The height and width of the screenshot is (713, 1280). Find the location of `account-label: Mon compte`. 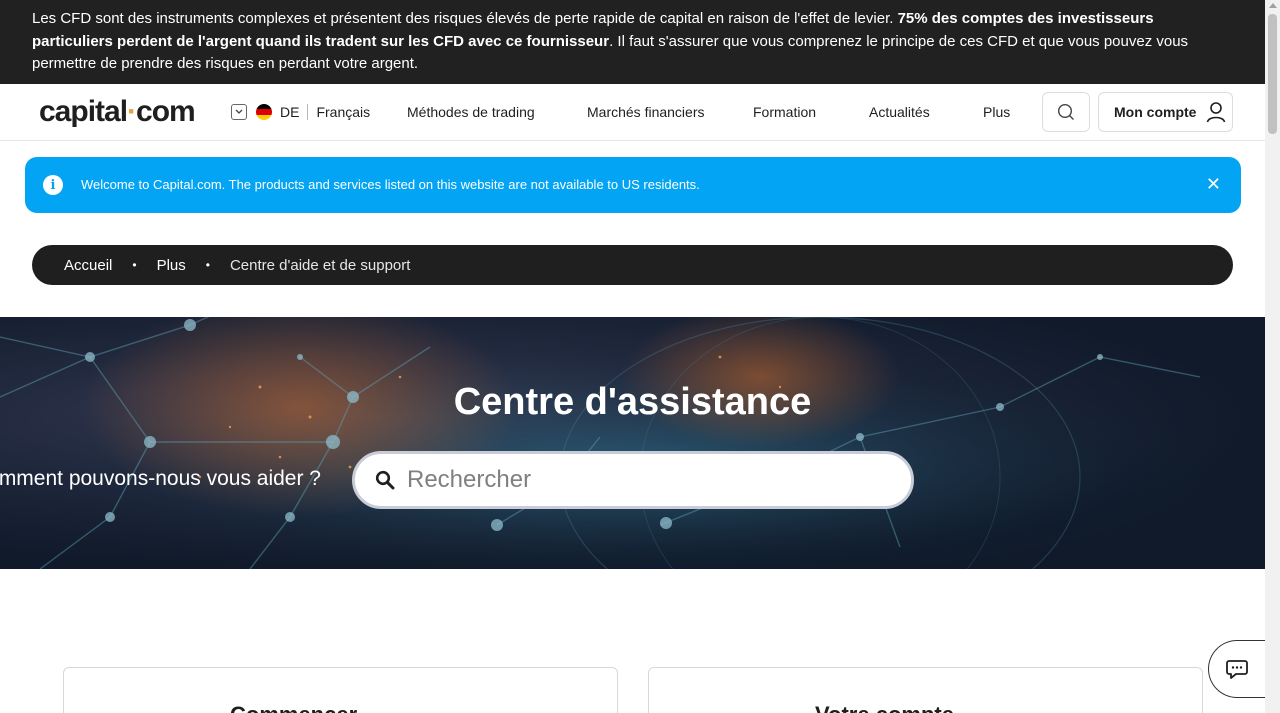

account-label: Mon compte is located at coordinates (1155, 112).